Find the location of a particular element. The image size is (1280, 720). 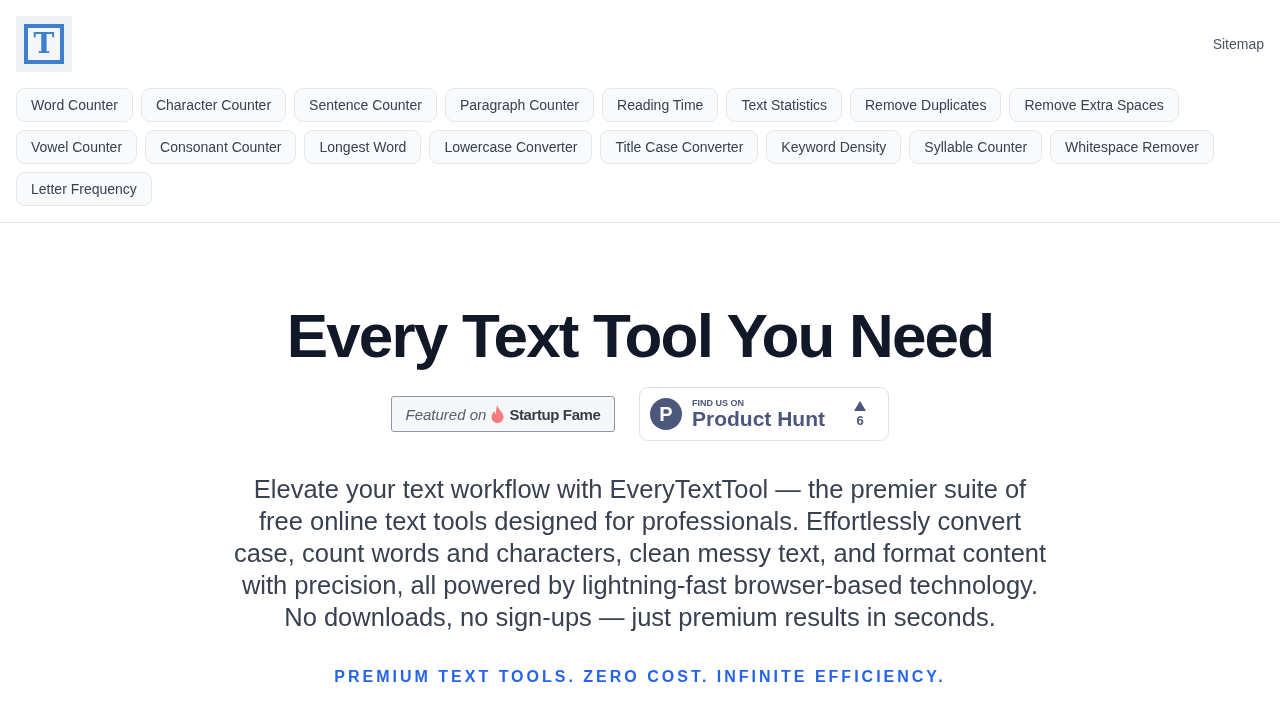

nav-link: Character Counter is located at coordinates (213, 105).